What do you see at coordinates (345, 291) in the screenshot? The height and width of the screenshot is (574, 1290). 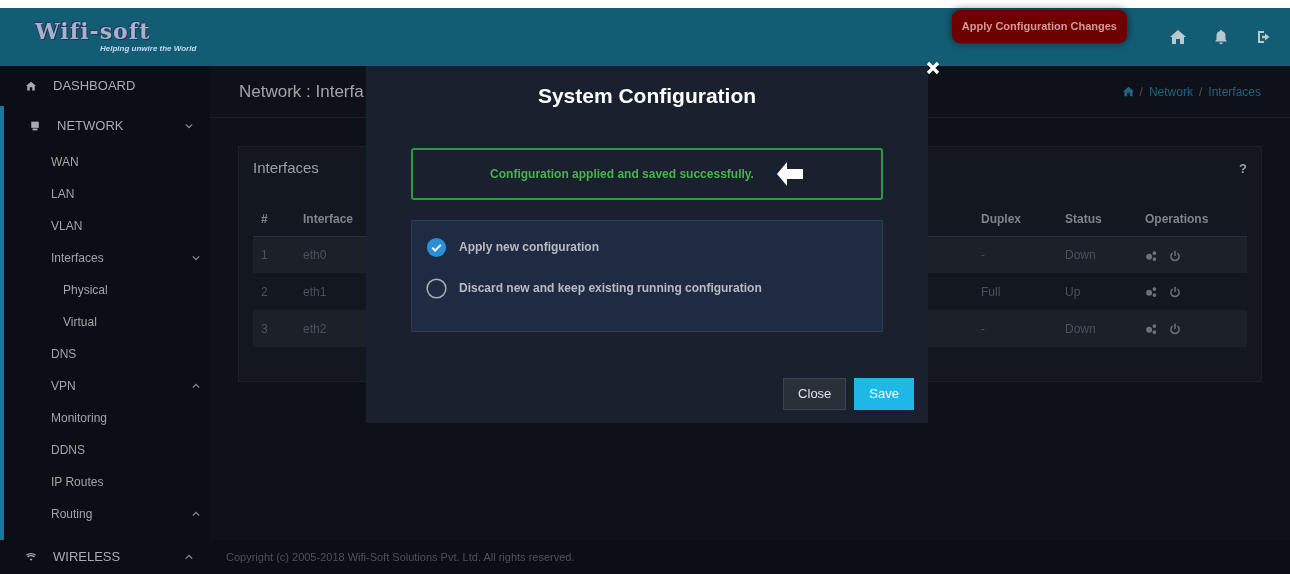 I see `table-cell: eth1` at bounding box center [345, 291].